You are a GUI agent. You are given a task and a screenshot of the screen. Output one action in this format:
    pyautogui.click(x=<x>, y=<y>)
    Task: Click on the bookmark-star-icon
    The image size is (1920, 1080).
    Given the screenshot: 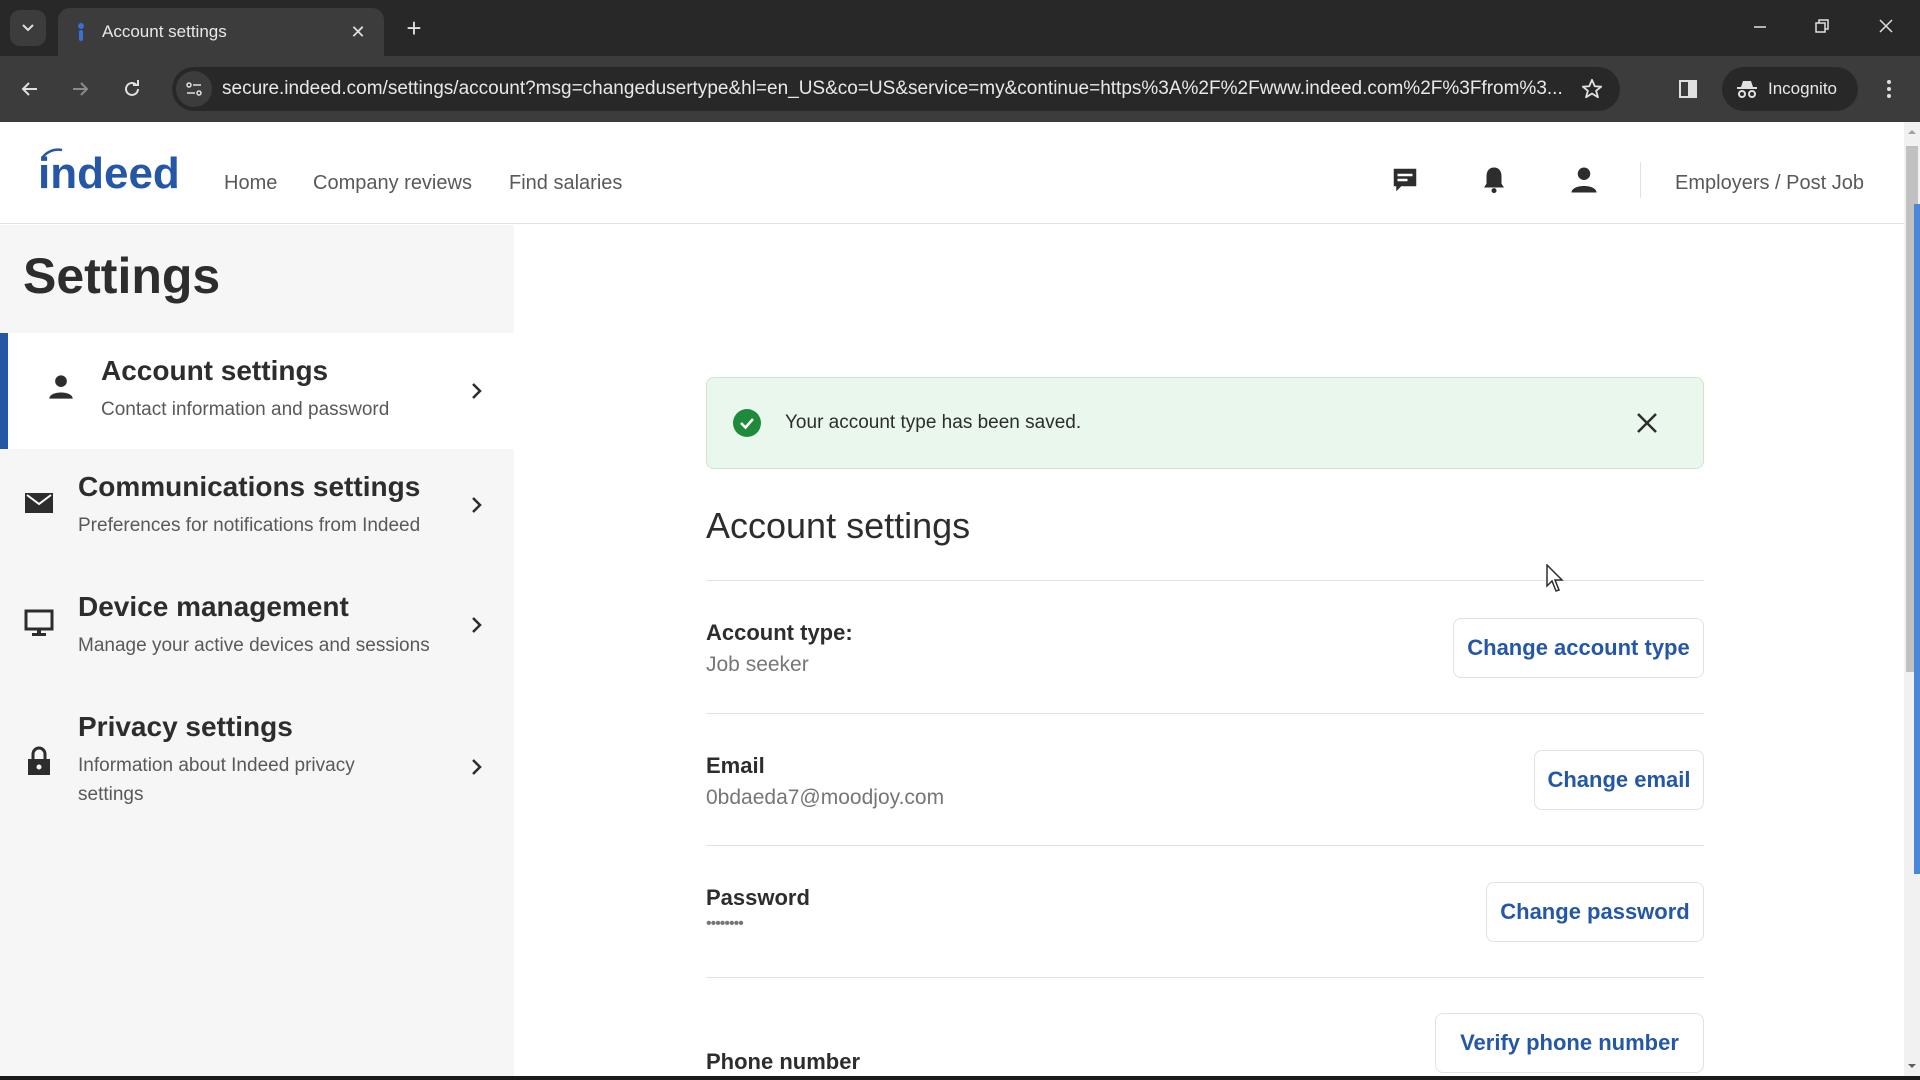 What is the action you would take?
    pyautogui.click(x=1592, y=89)
    